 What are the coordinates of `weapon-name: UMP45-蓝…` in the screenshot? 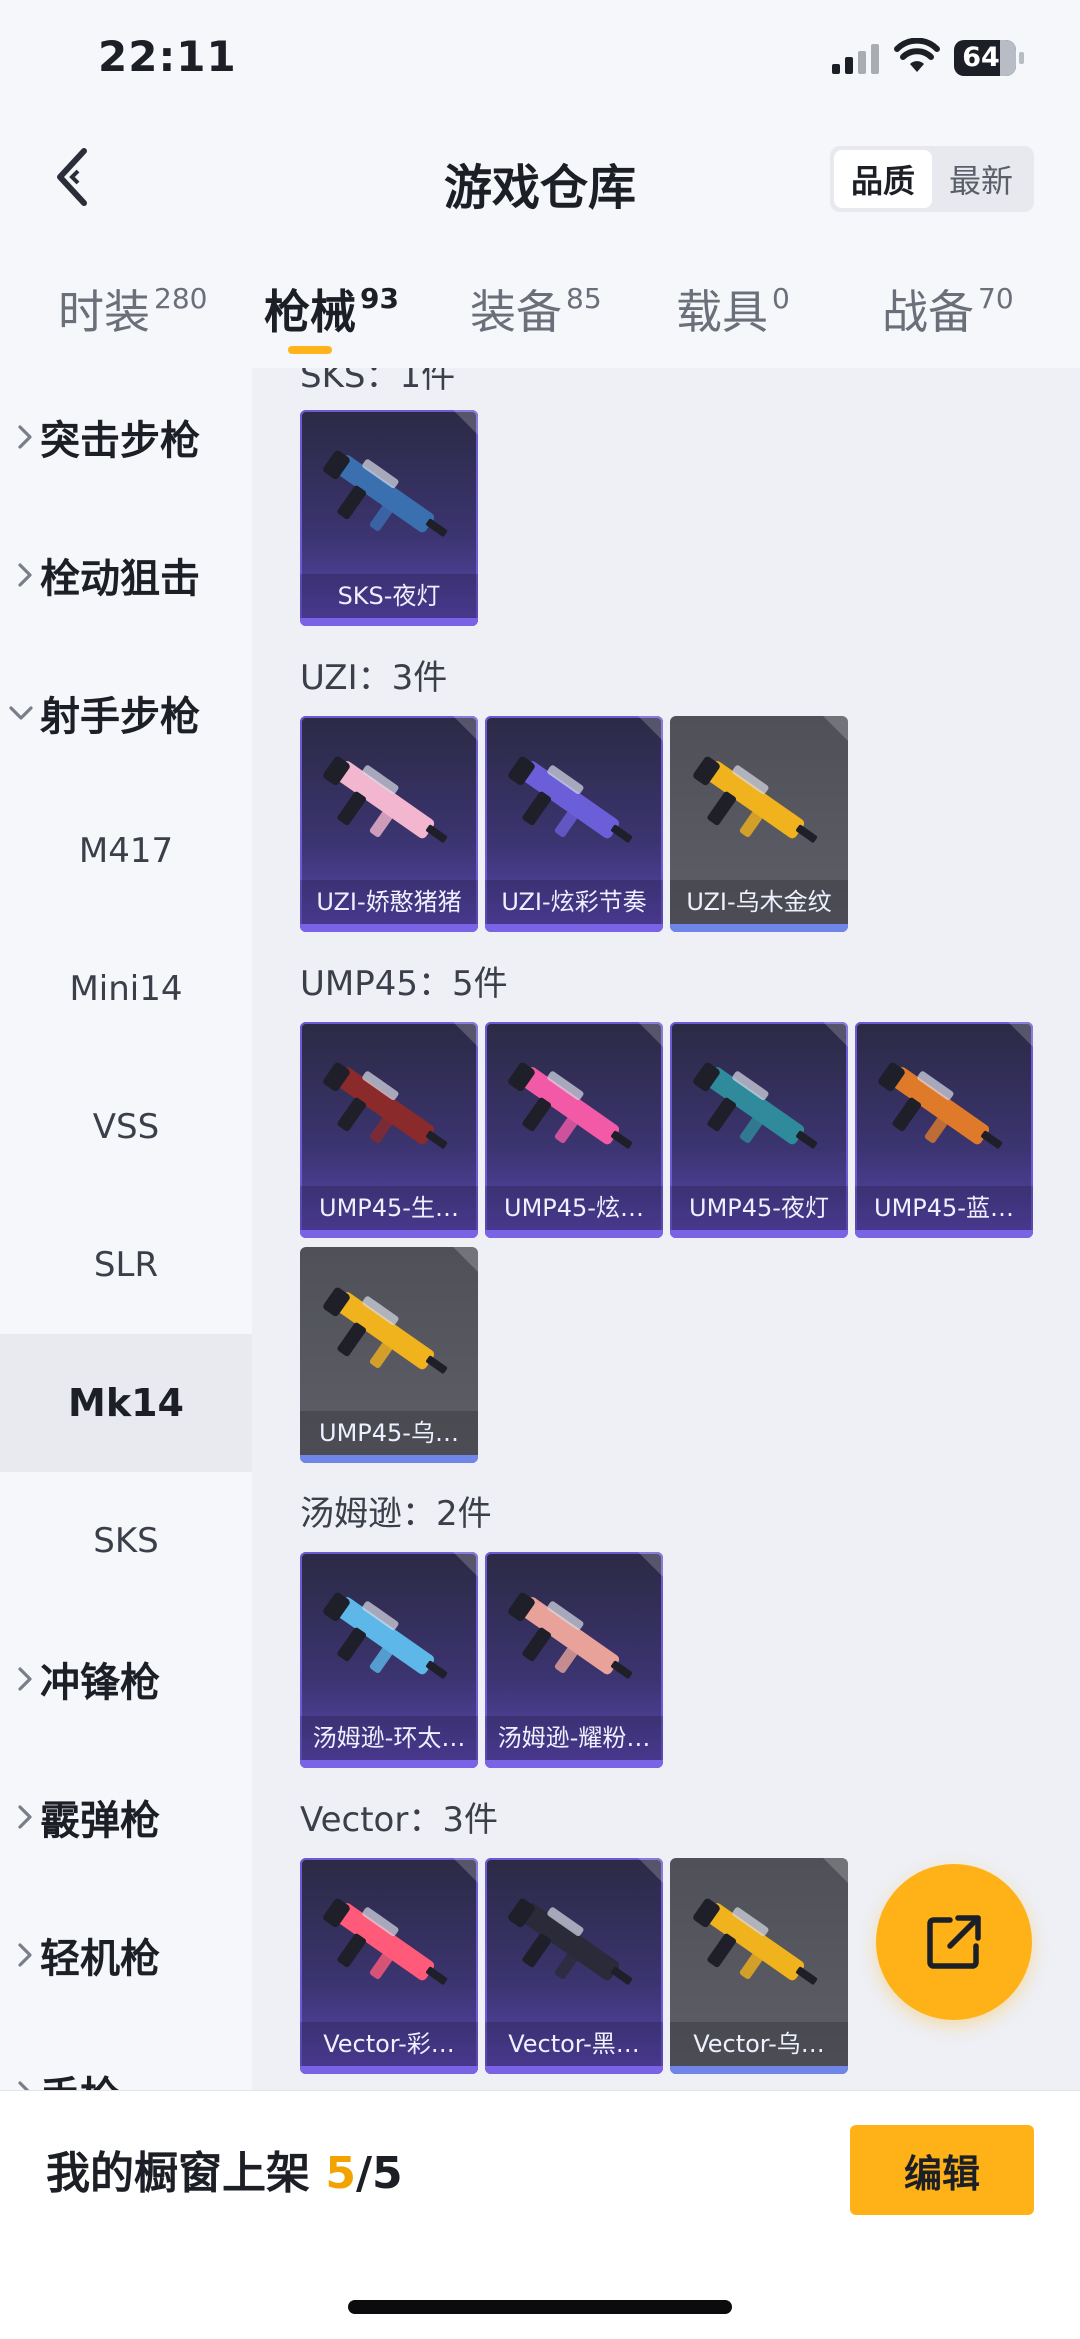 It's located at (944, 1208).